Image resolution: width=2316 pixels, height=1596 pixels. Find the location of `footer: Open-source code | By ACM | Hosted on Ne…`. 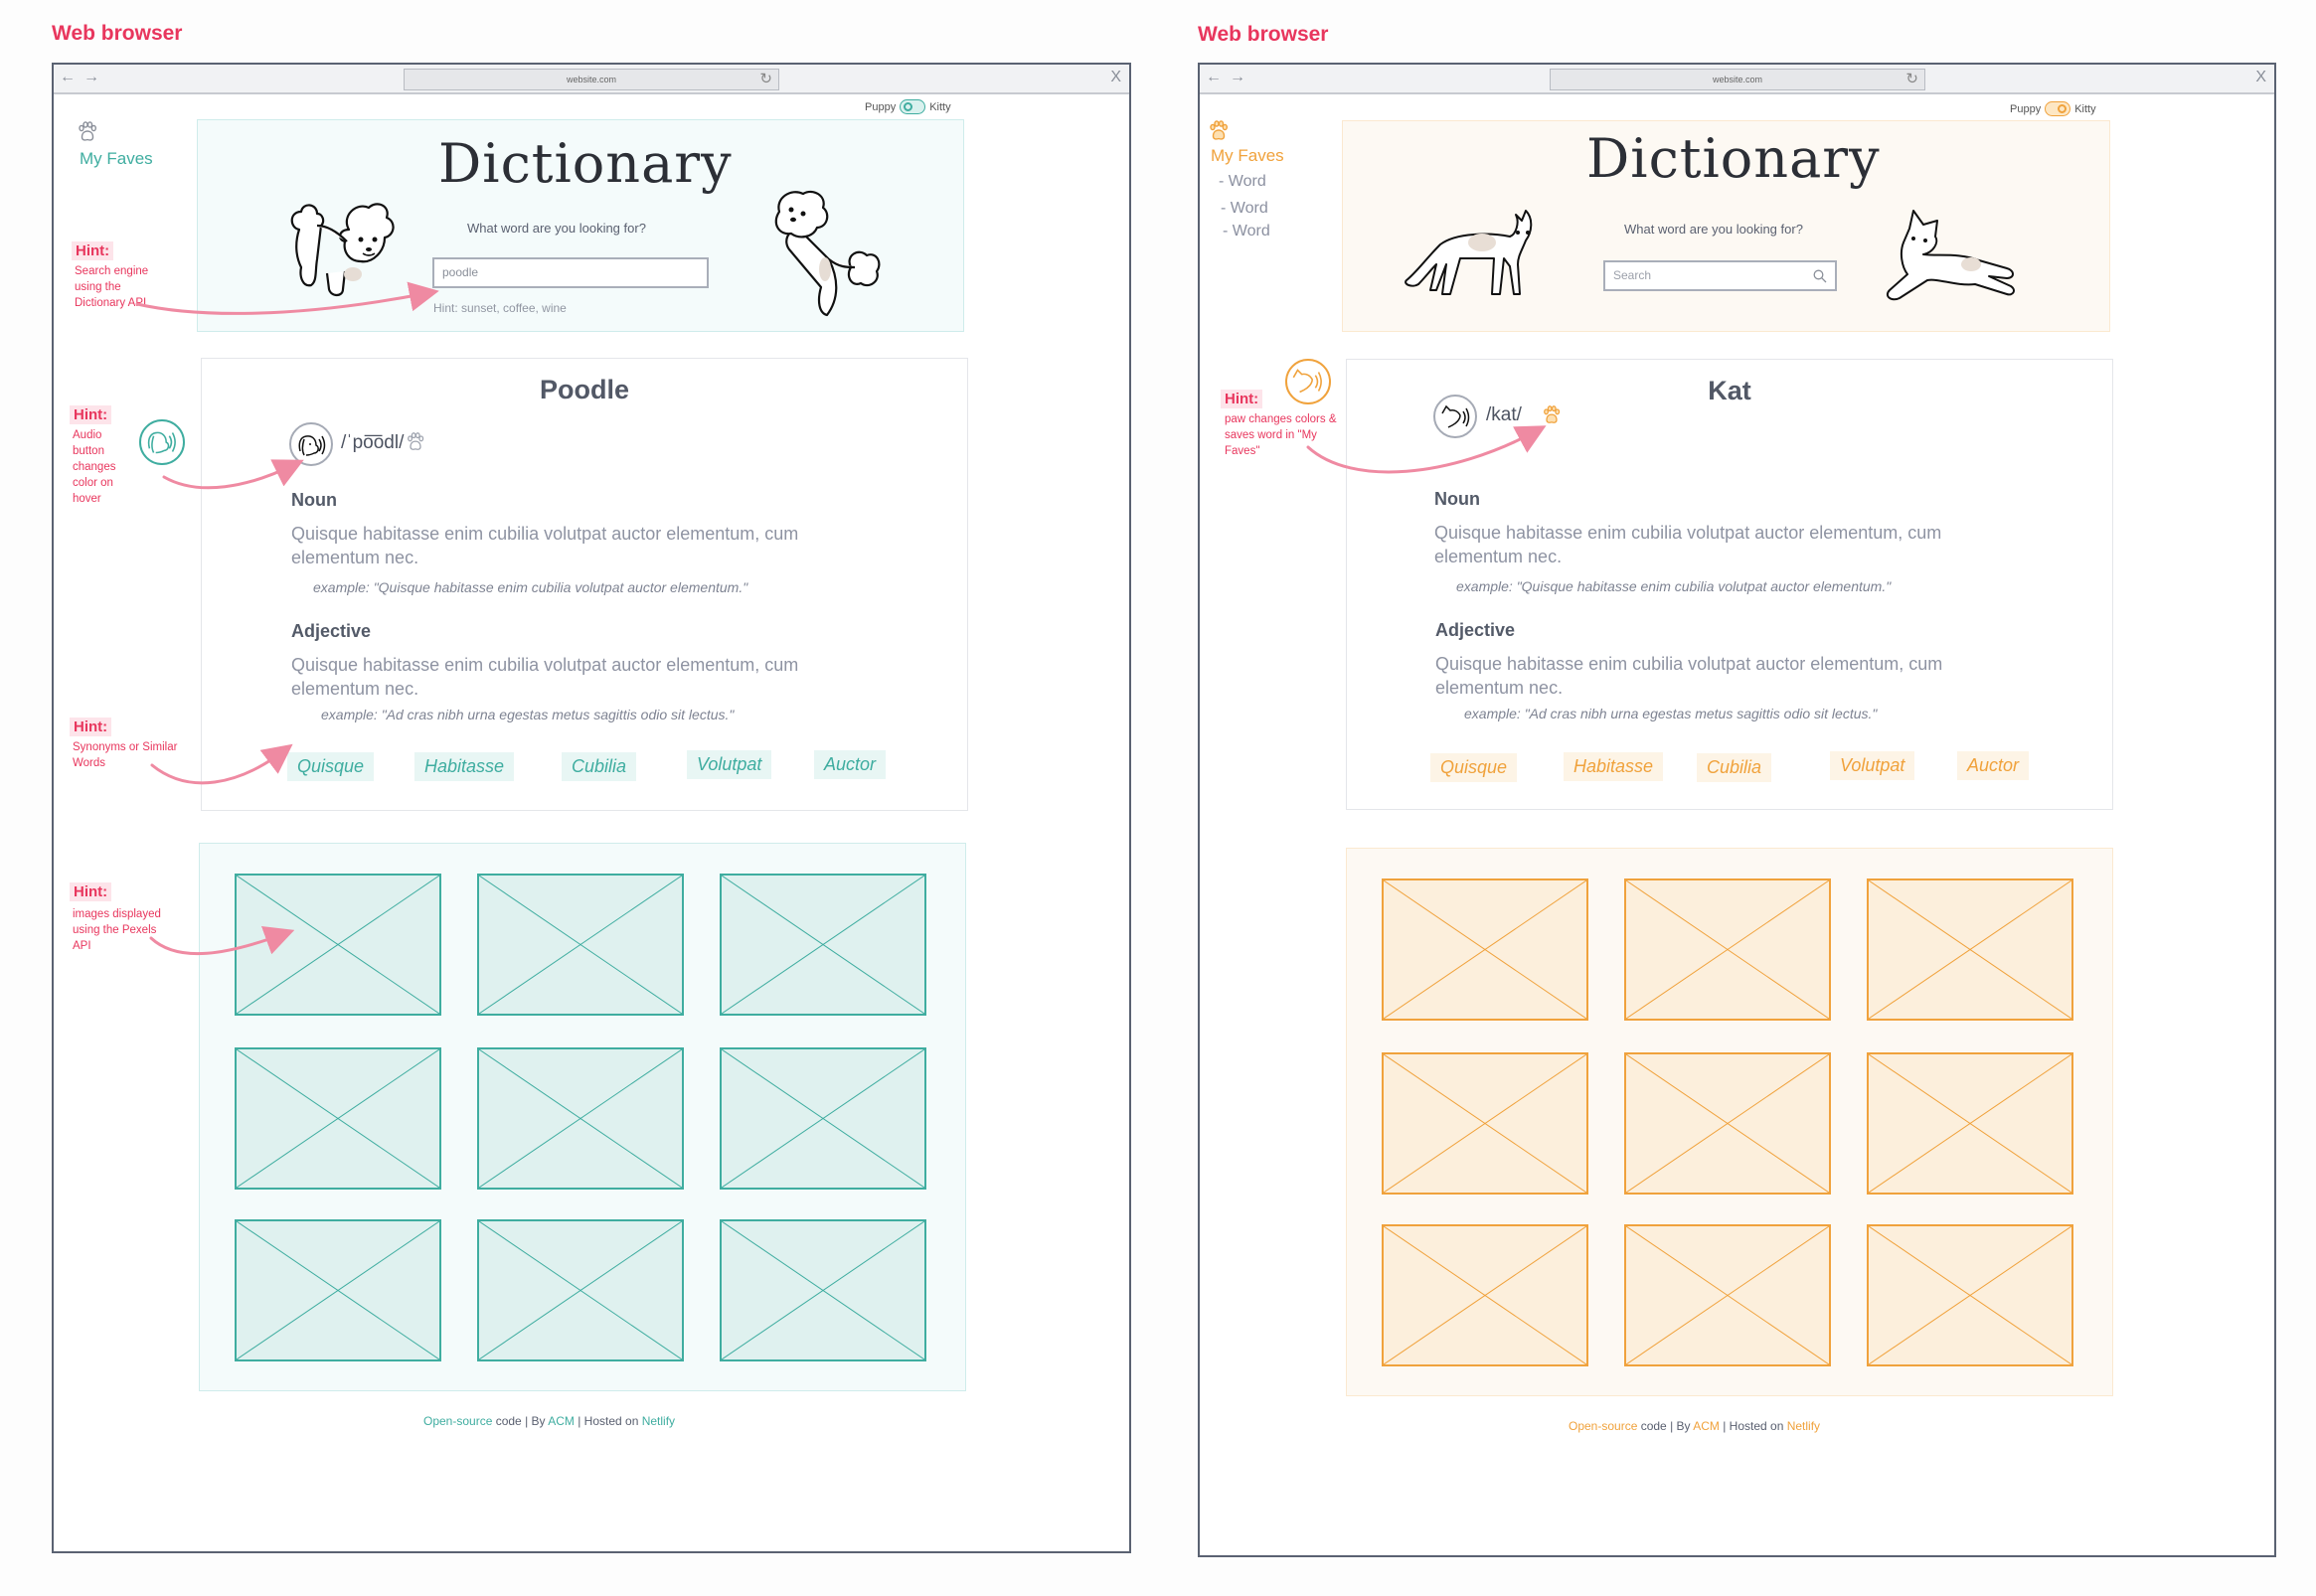

footer: Open-source code | By ACM | Hosted on Ne… is located at coordinates (1694, 1426).